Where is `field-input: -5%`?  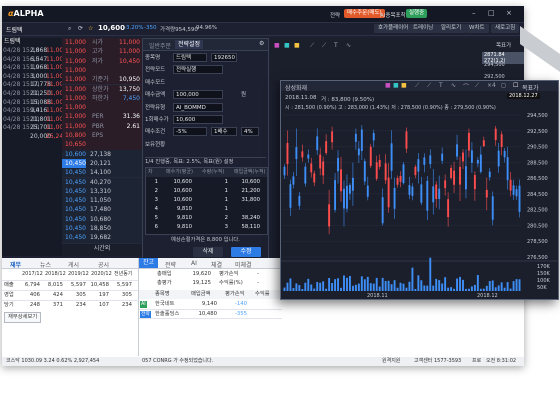 field-input: -5% is located at coordinates (190, 132).